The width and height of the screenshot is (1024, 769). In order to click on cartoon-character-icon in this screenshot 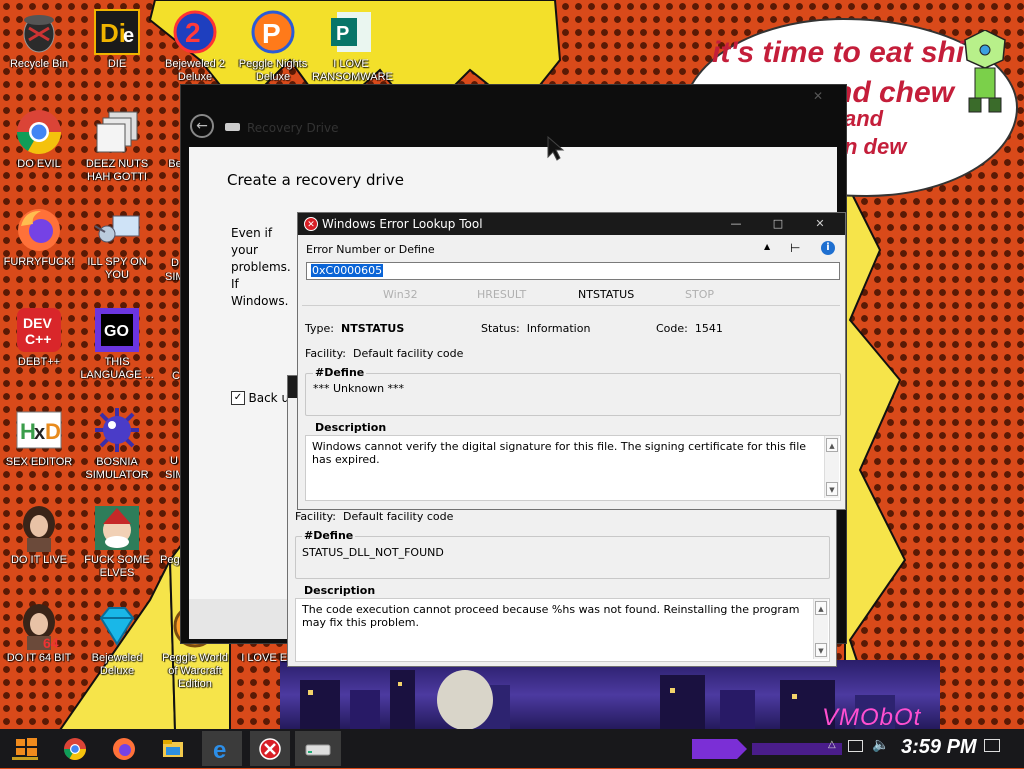, I will do `click(985, 71)`.